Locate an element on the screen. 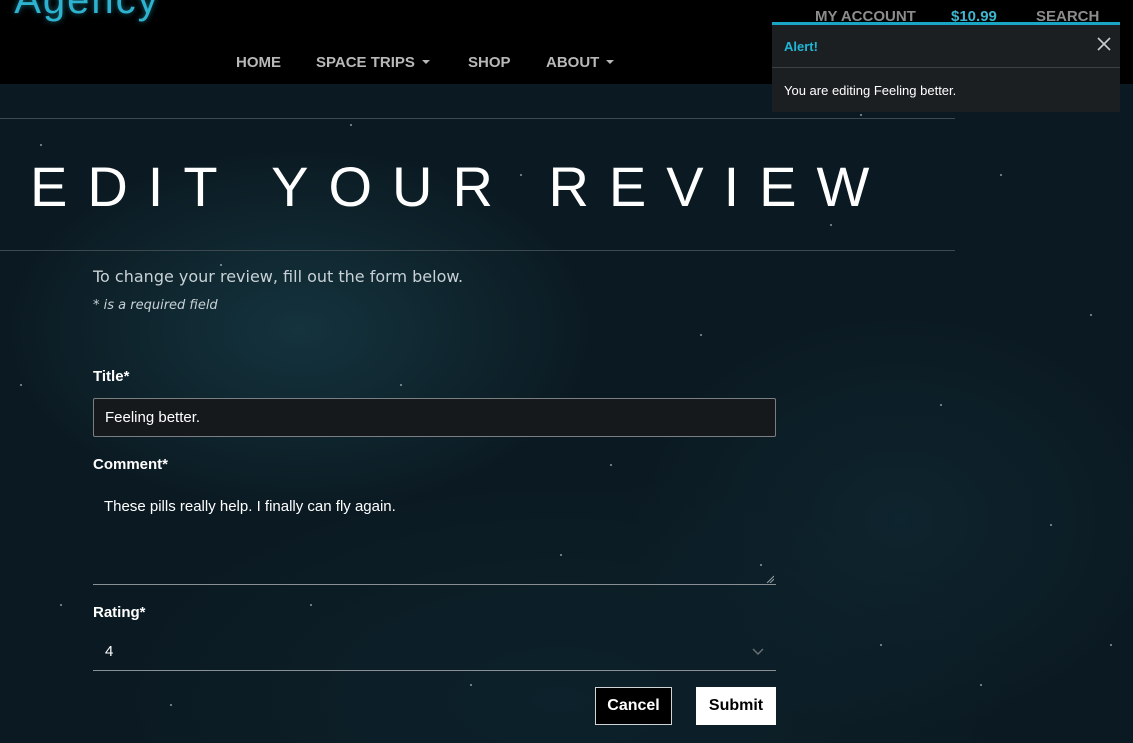 The width and height of the screenshot is (1133, 743). nav-home-label: HOME is located at coordinates (258, 62).